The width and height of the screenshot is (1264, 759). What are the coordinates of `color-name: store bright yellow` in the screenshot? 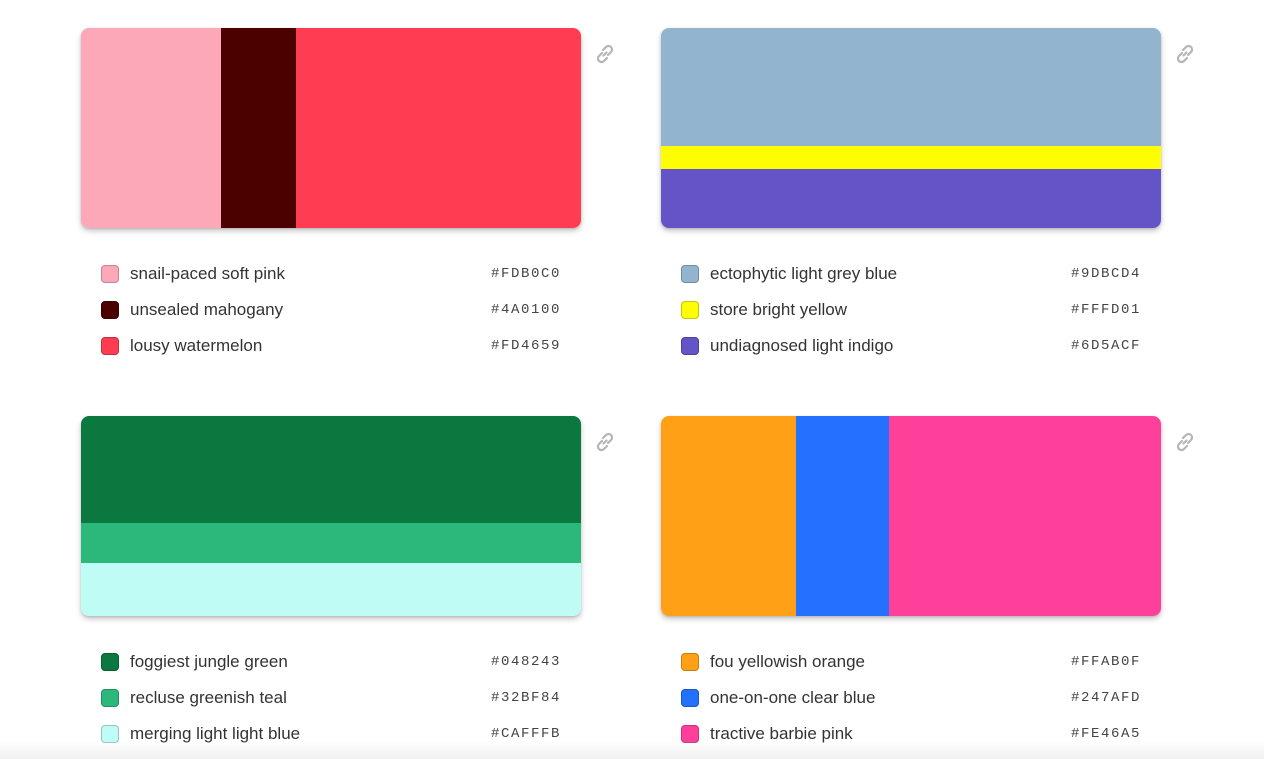 It's located at (779, 309).